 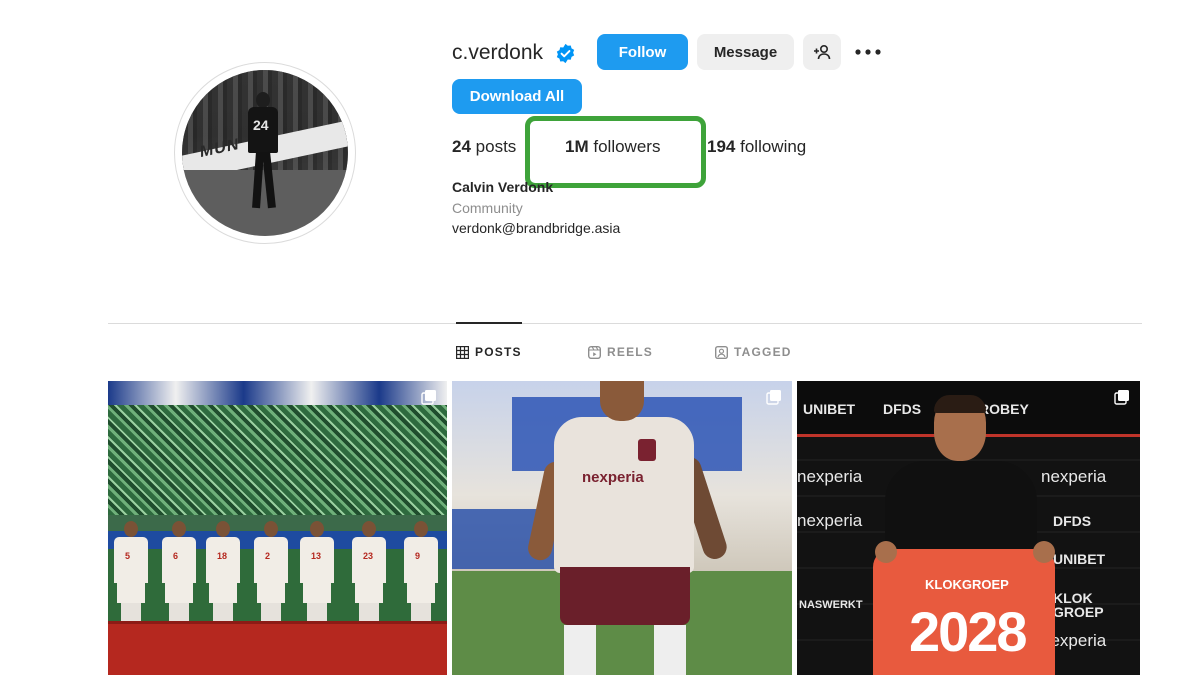 I want to click on post3-jersey-number: 2028, so click(x=968, y=631).